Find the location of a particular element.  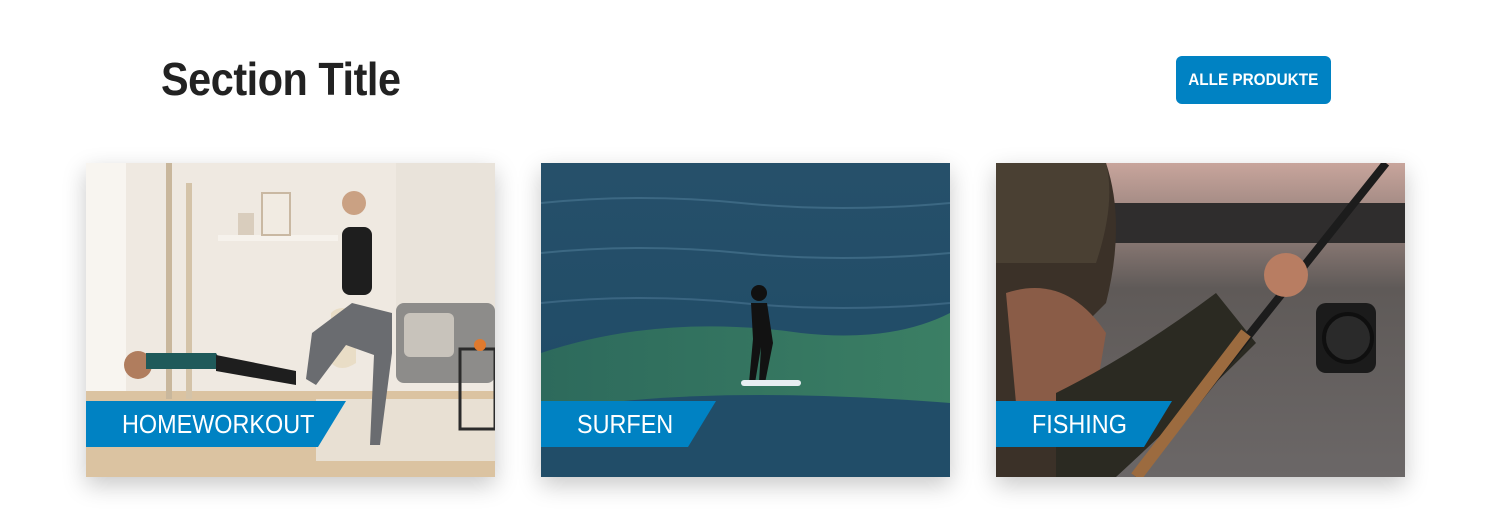

section-title: Section Title is located at coordinates (281, 79).